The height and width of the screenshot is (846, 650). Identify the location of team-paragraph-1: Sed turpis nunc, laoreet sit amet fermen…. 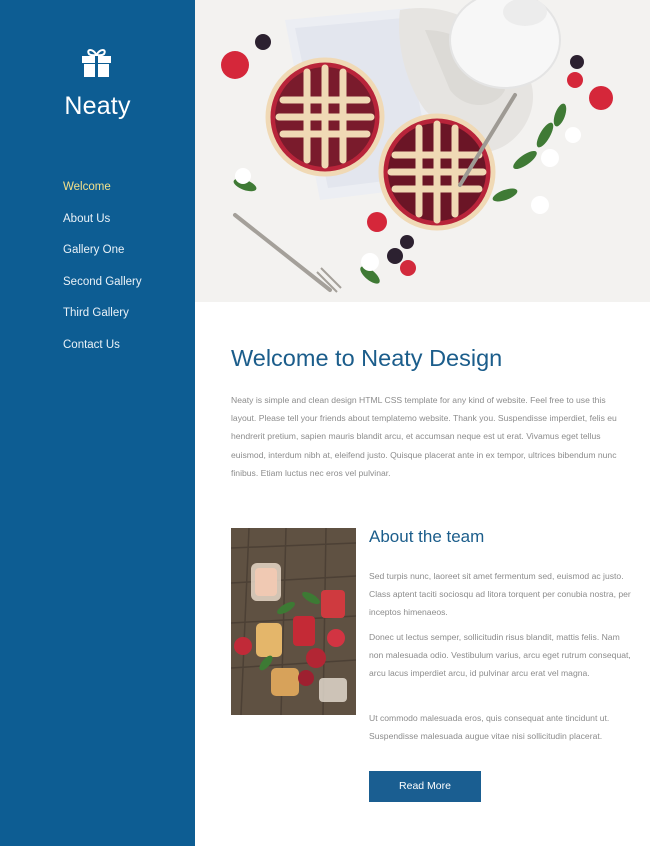
(500, 594).